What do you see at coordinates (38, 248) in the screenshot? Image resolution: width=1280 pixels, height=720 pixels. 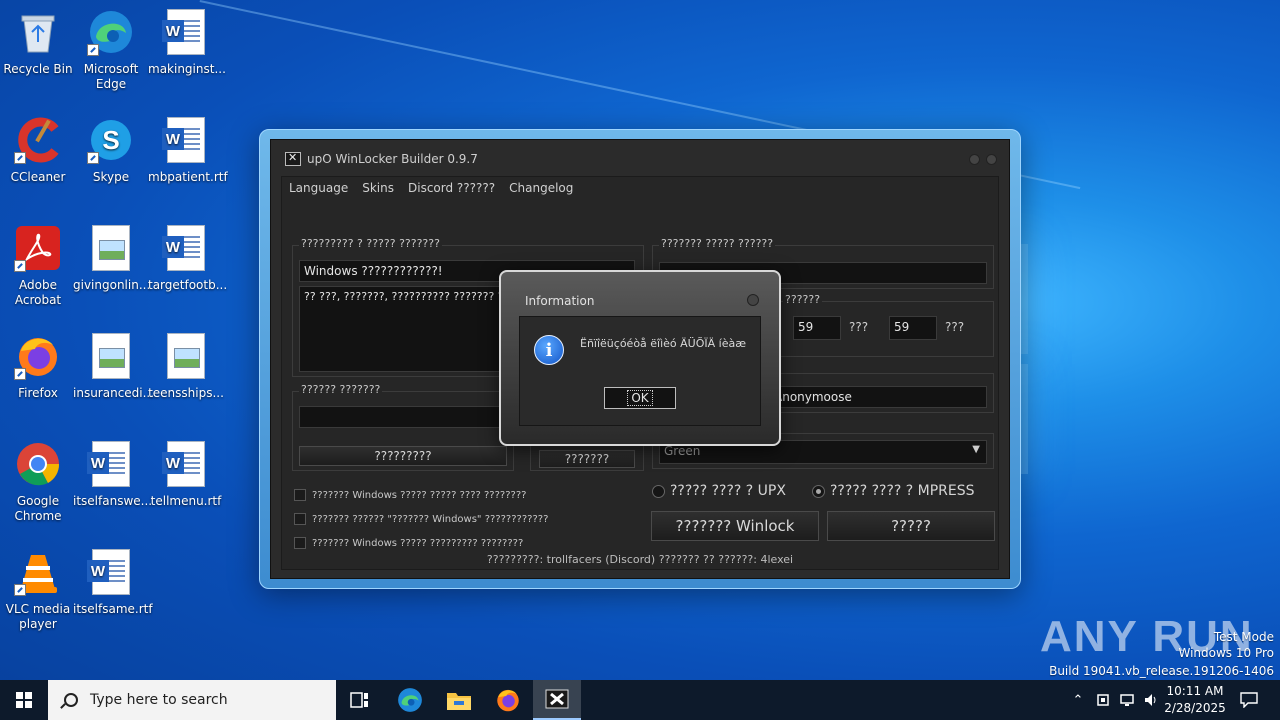 I see `acrobat-icon` at bounding box center [38, 248].